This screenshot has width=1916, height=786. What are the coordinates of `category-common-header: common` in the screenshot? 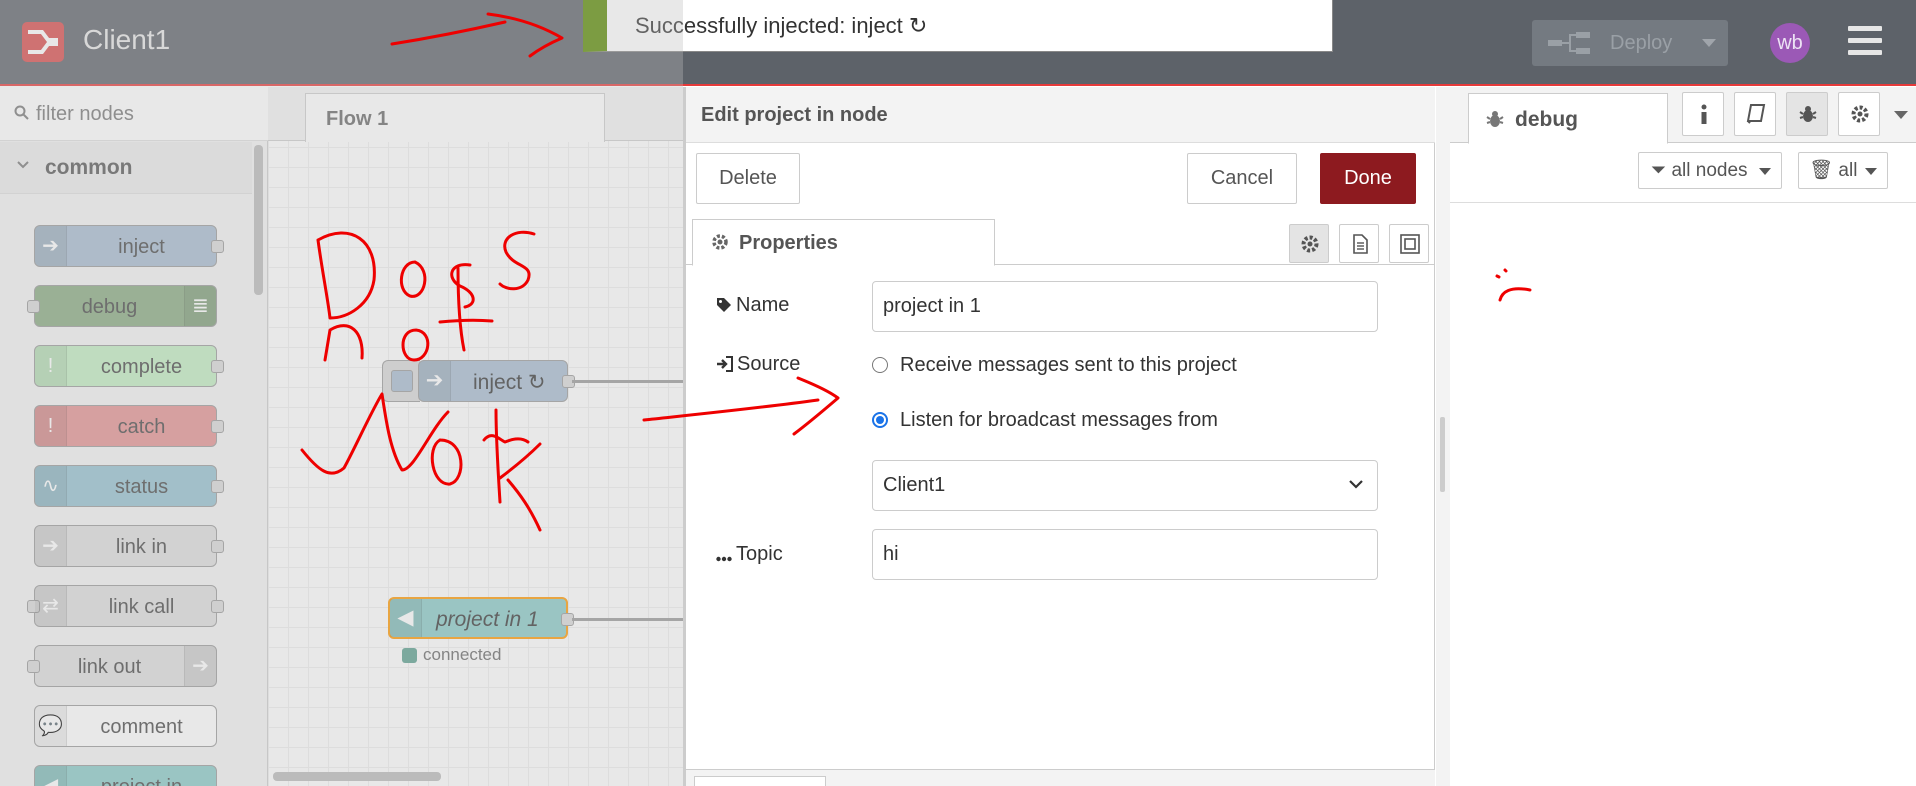 It's located at (126, 168).